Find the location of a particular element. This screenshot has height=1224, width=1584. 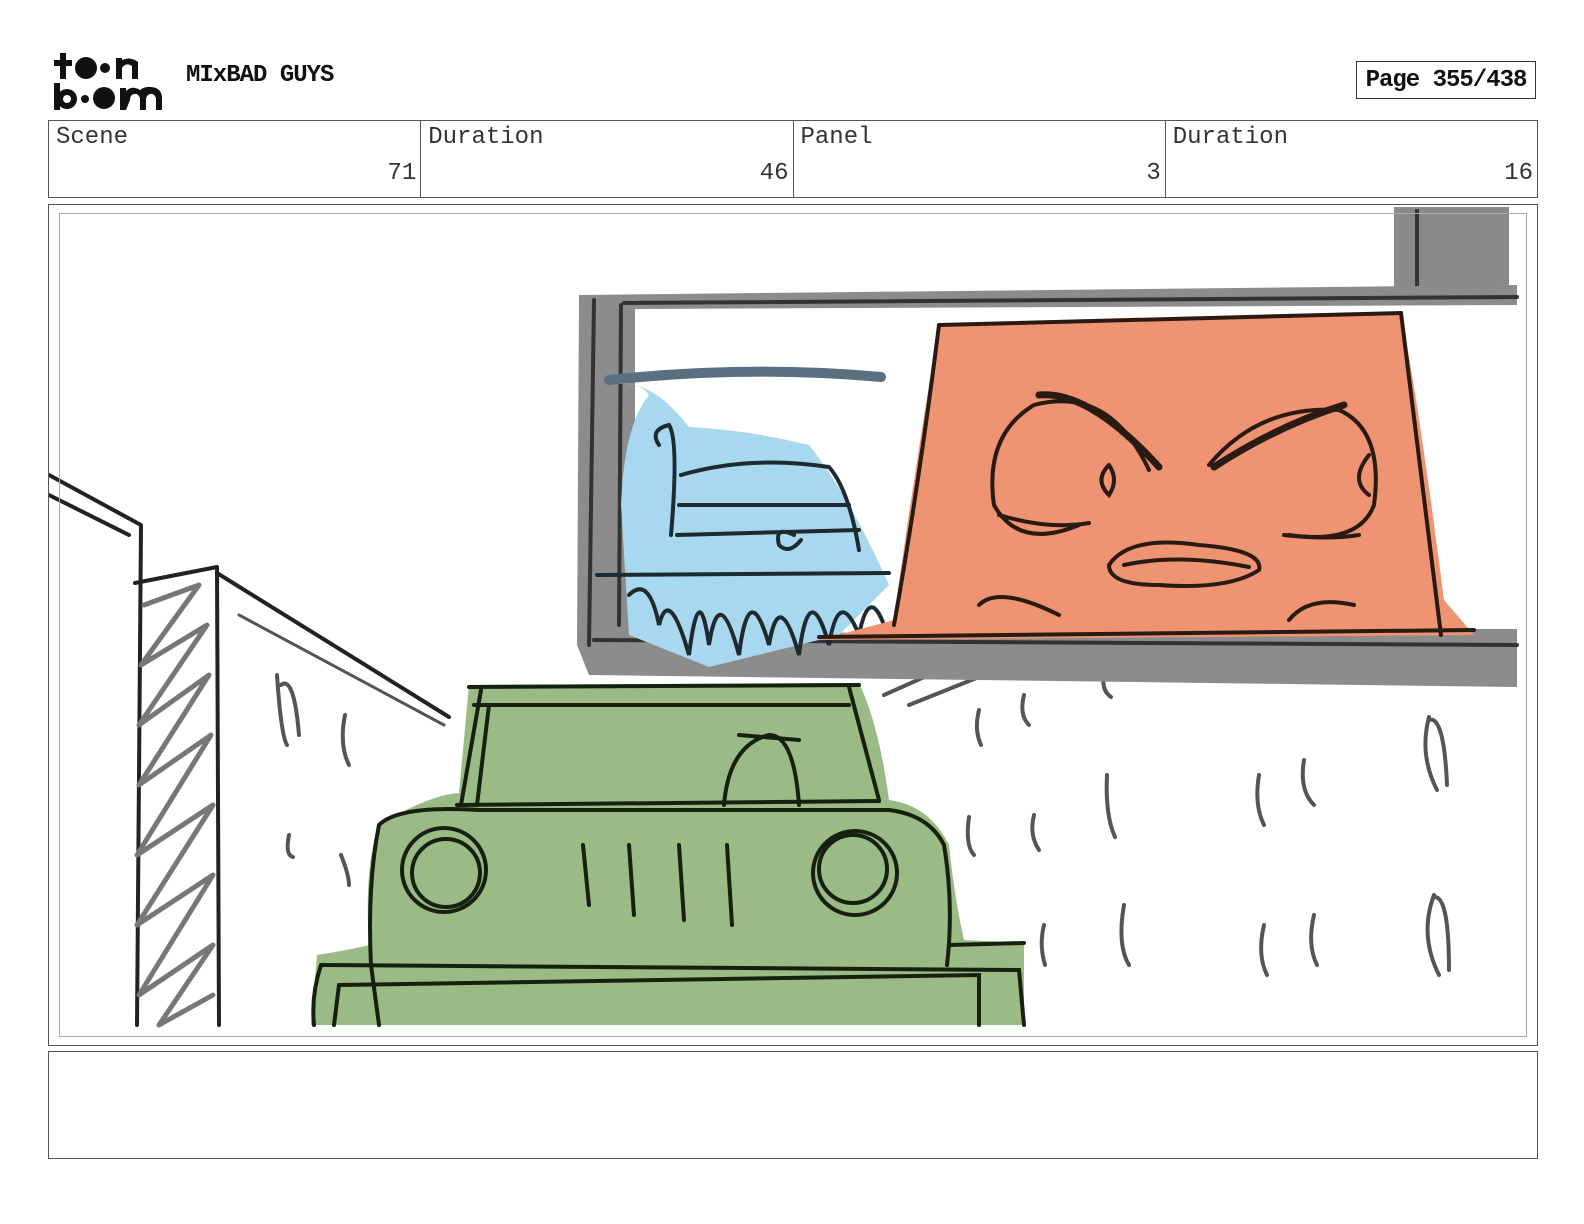

scene-label: Scene is located at coordinates (92, 137).